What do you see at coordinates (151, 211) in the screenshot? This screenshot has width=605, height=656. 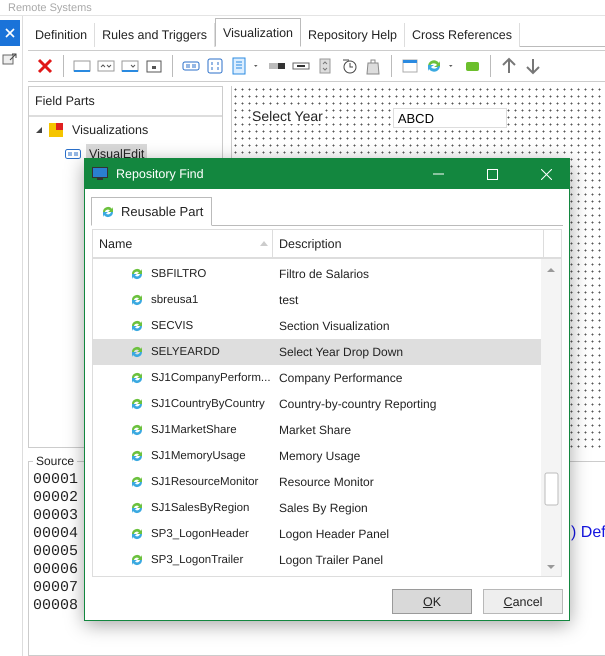 I see `tab: Reusable Part` at bounding box center [151, 211].